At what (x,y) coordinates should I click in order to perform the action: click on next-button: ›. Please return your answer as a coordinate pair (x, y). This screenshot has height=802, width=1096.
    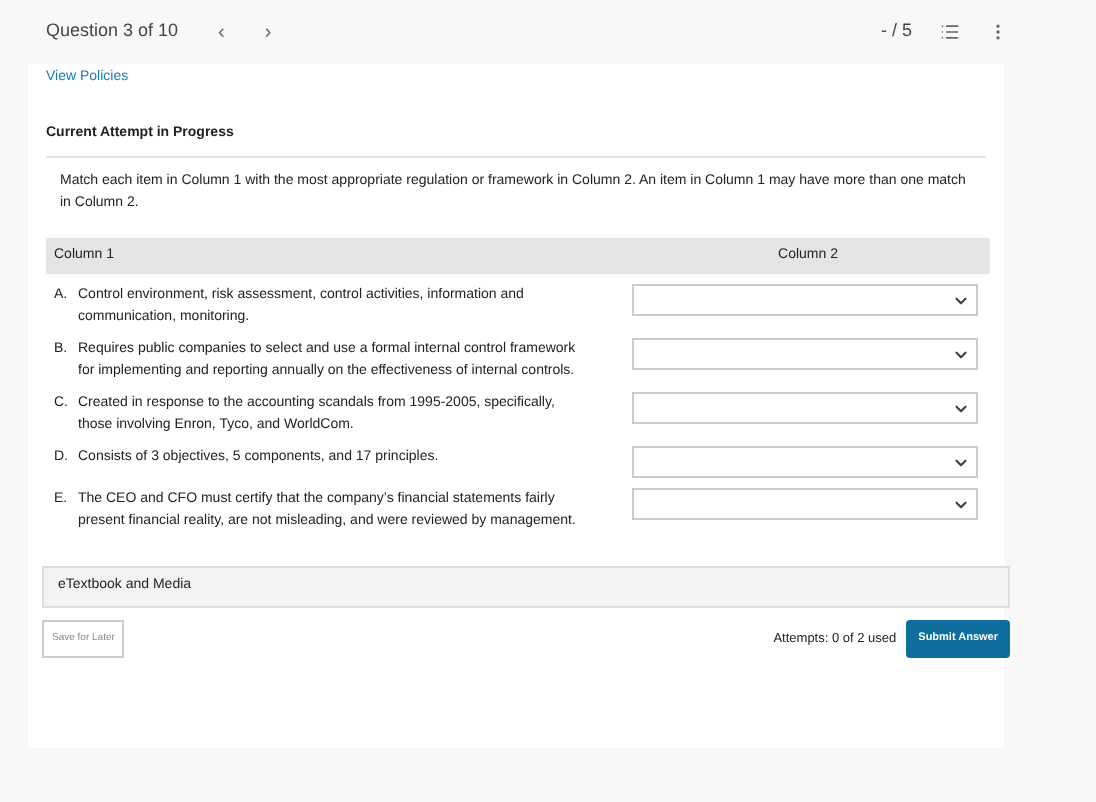
    Looking at the image, I should click on (268, 32).